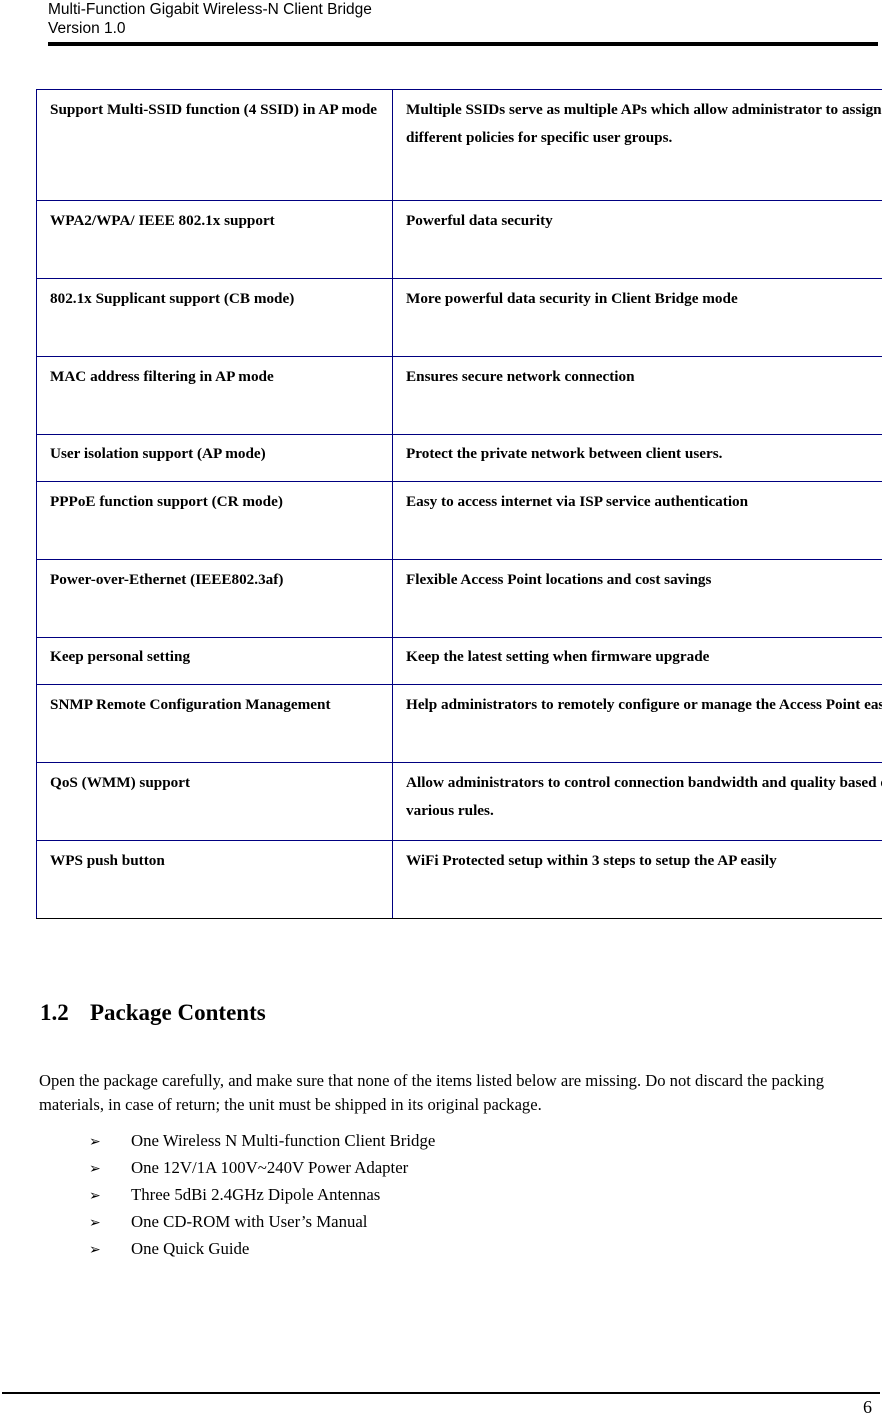  I want to click on table-cell-feature: PPPoE function support (CR mode), so click(214, 520).